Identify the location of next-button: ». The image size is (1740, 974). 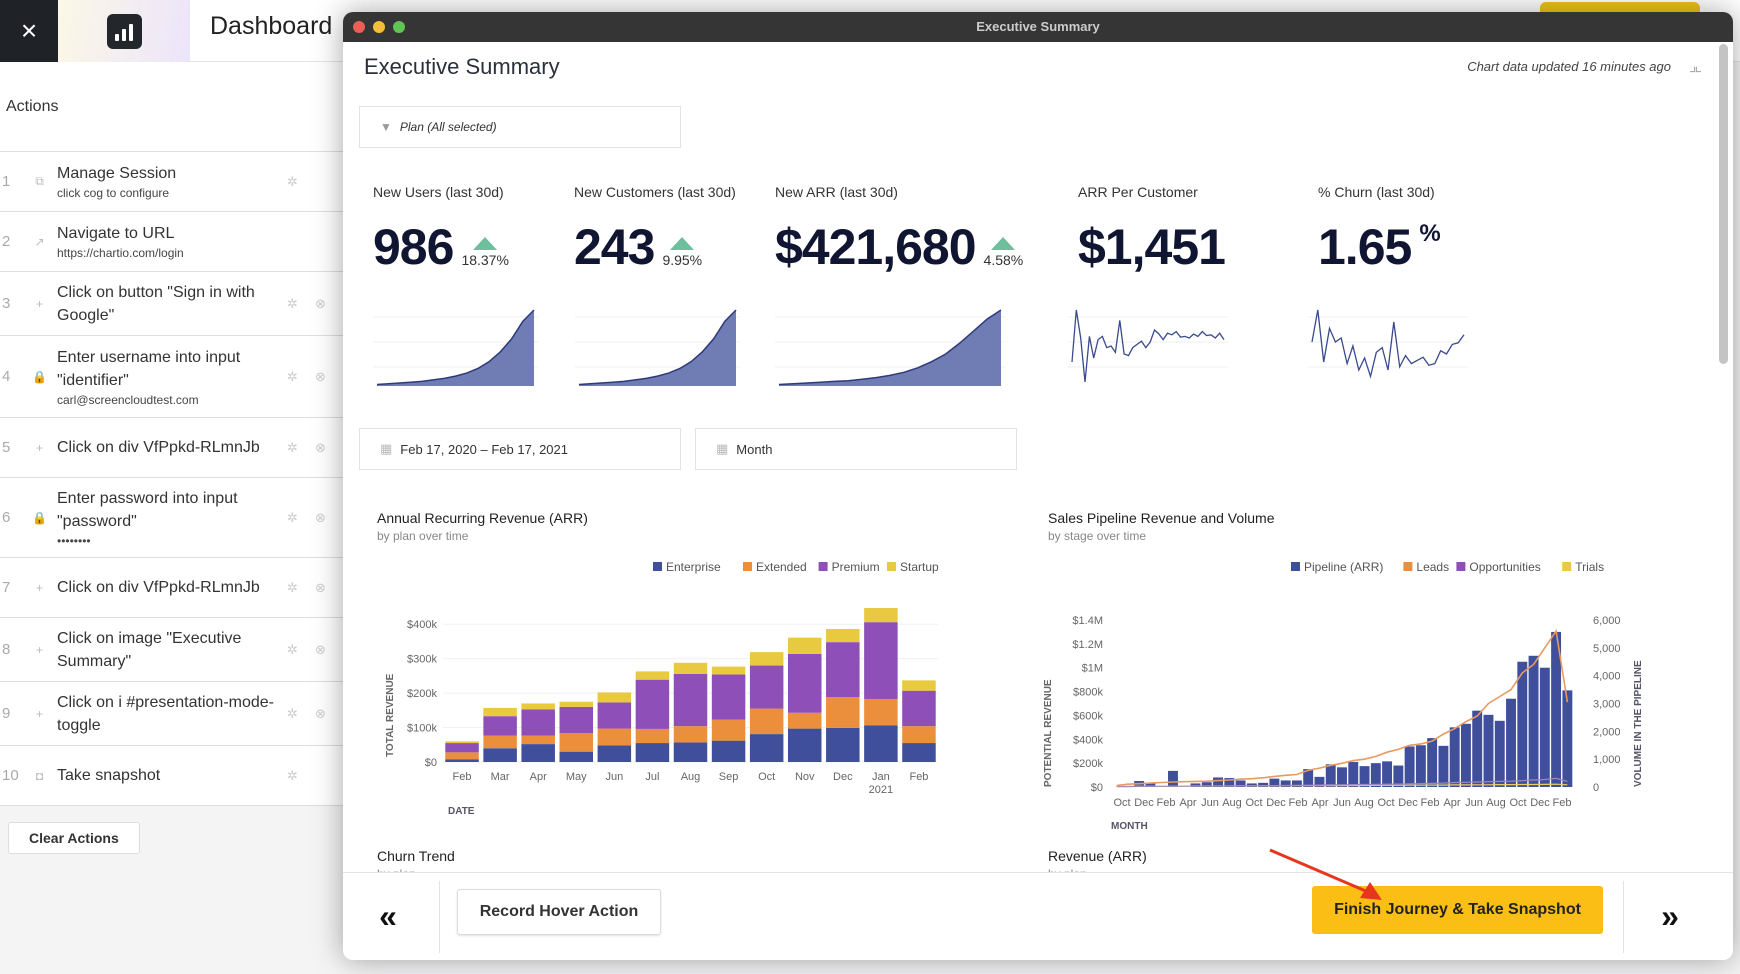
(1670, 916).